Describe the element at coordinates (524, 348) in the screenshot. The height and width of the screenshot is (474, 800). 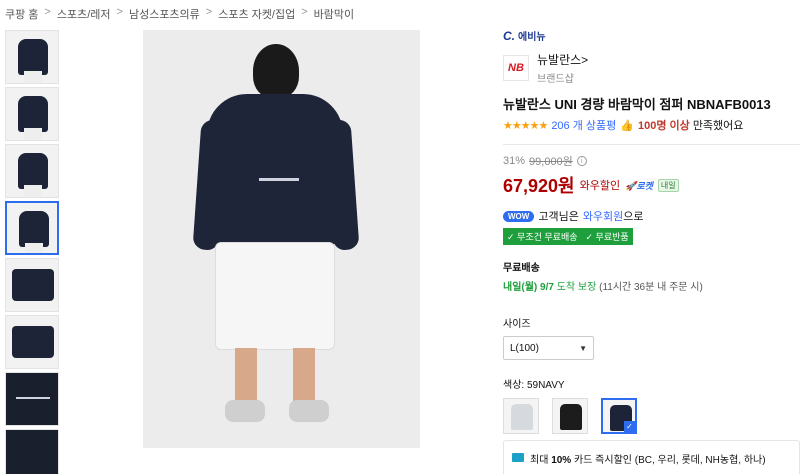
I see `size-select-value: L(100)` at that location.